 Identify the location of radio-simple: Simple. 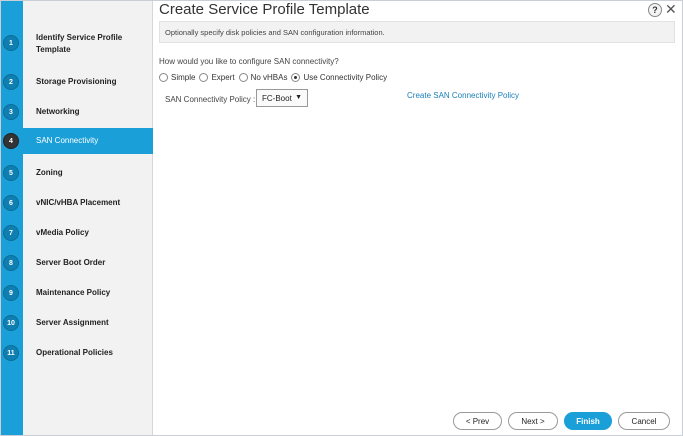
(177, 77).